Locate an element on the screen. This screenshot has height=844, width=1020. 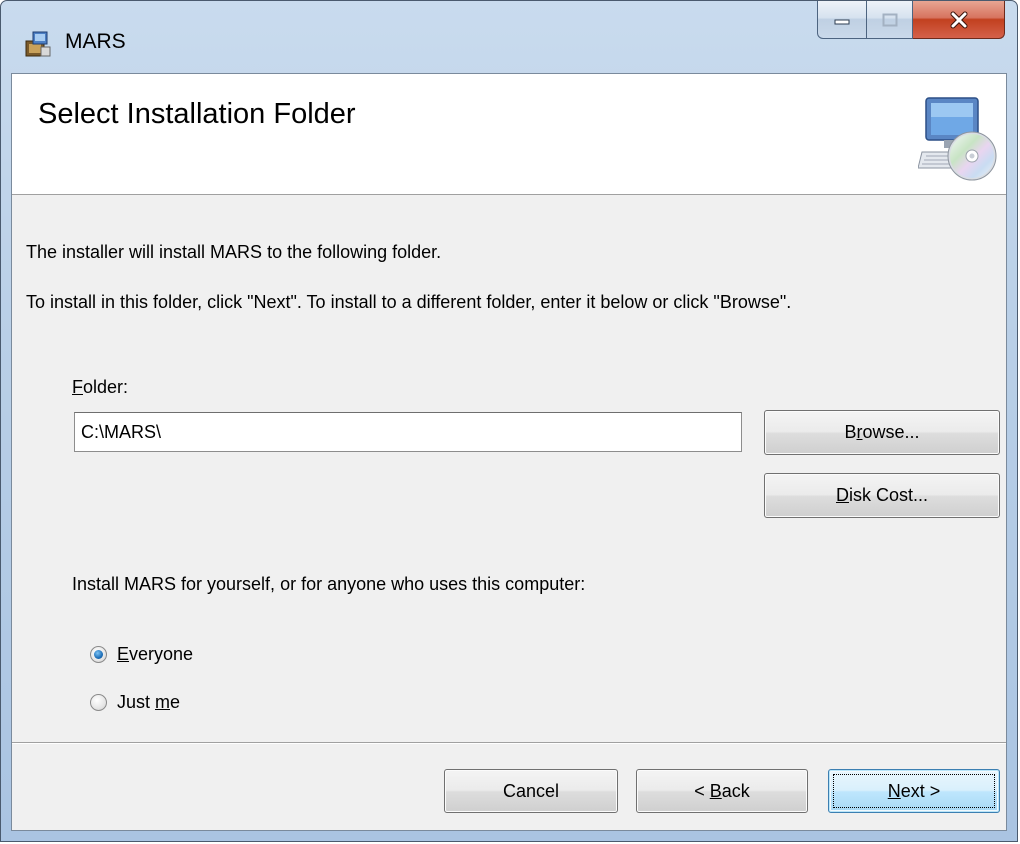
back-label: < Back is located at coordinates (722, 791).